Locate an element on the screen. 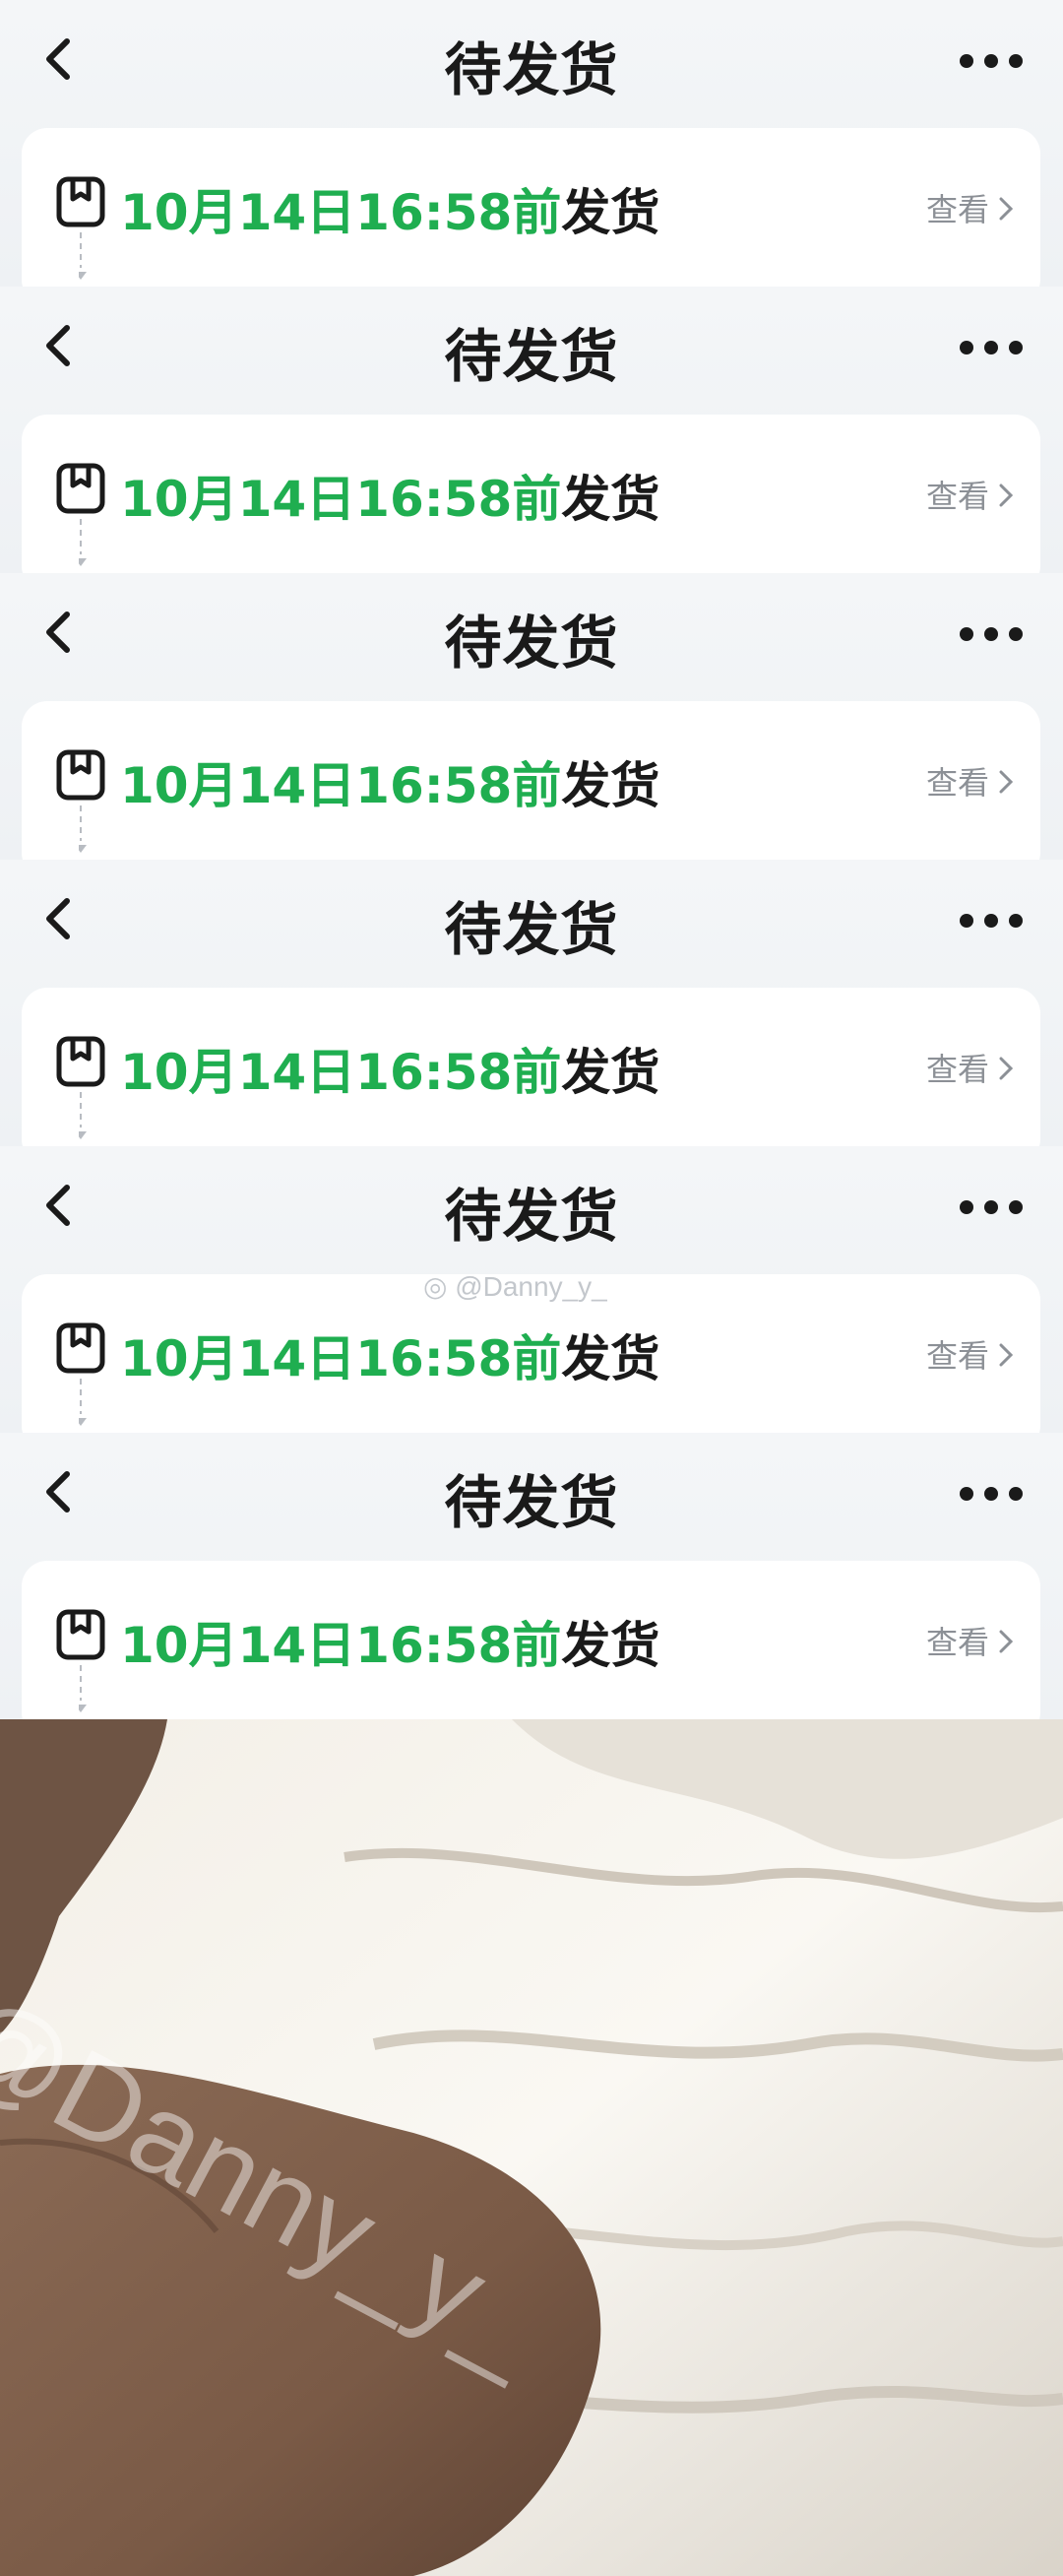 This screenshot has height=2576, width=1063. watermark-text: @Danny_y_ is located at coordinates (531, 1286).